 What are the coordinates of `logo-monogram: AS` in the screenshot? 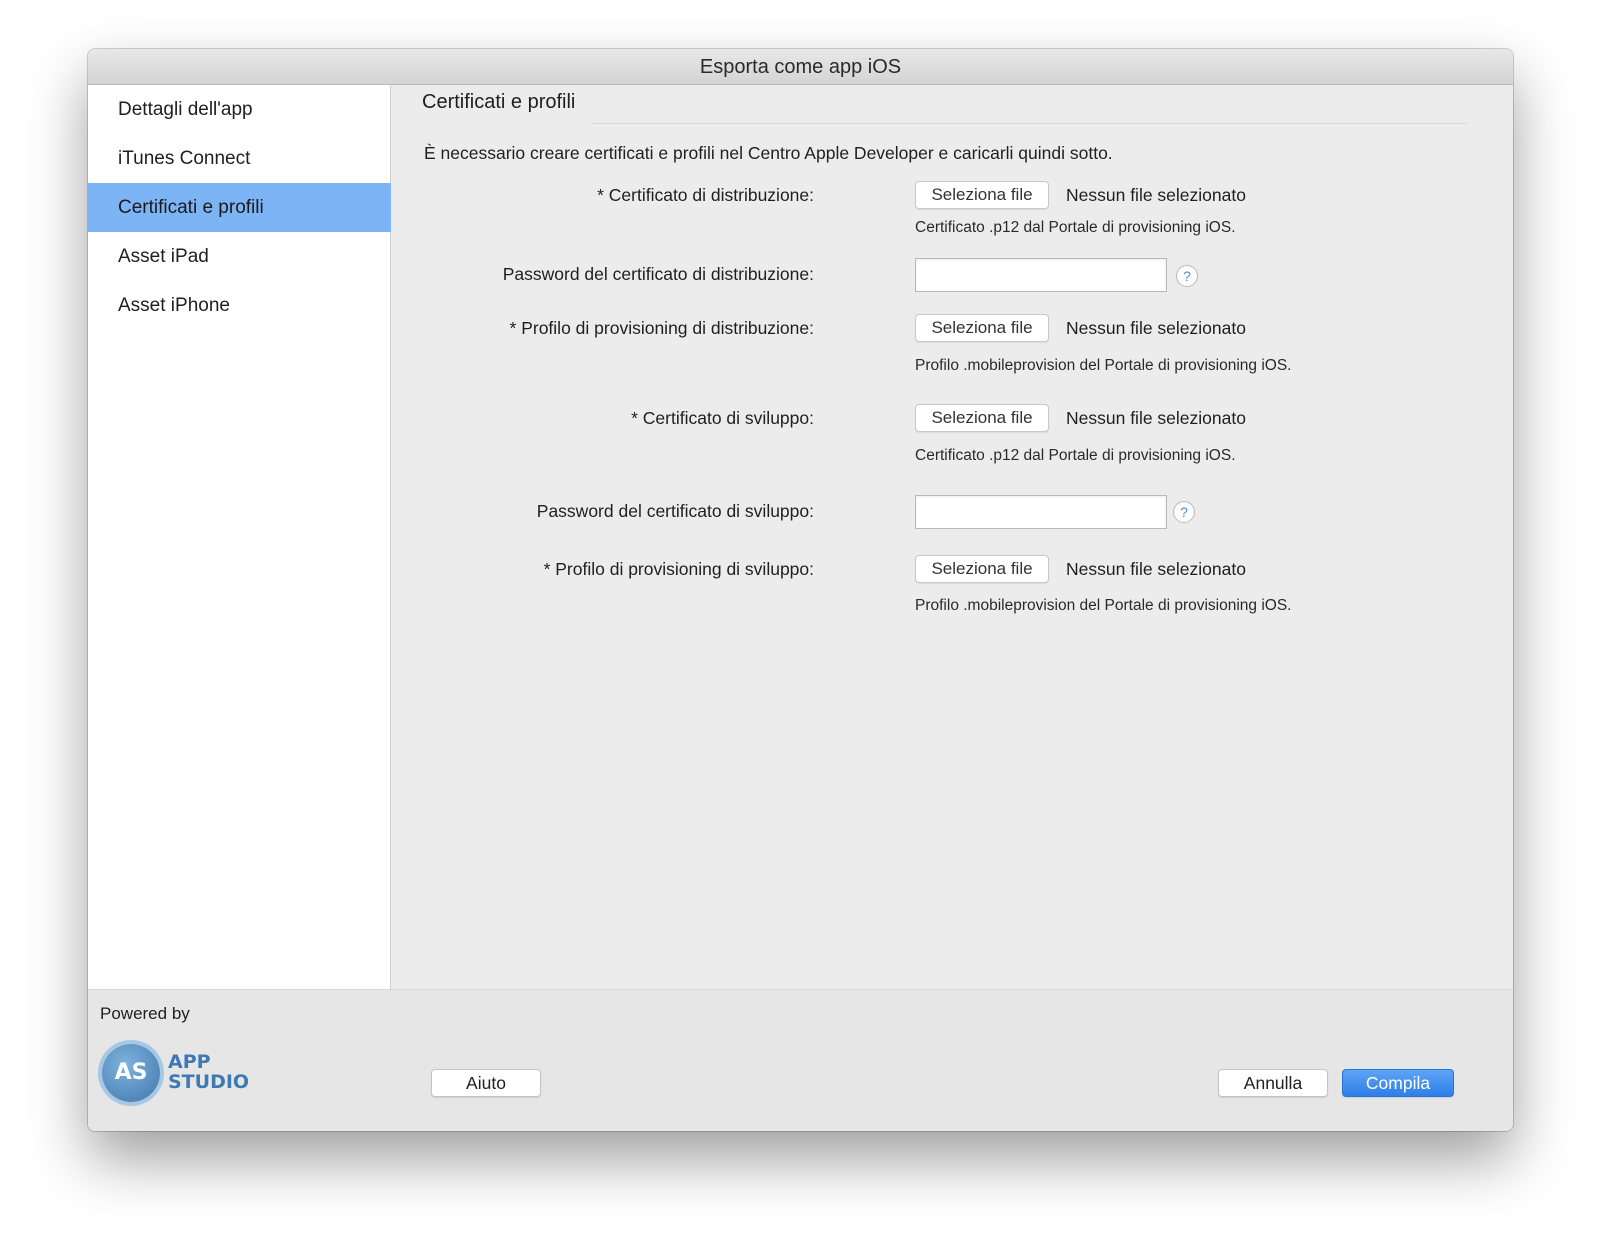 It's located at (131, 1072).